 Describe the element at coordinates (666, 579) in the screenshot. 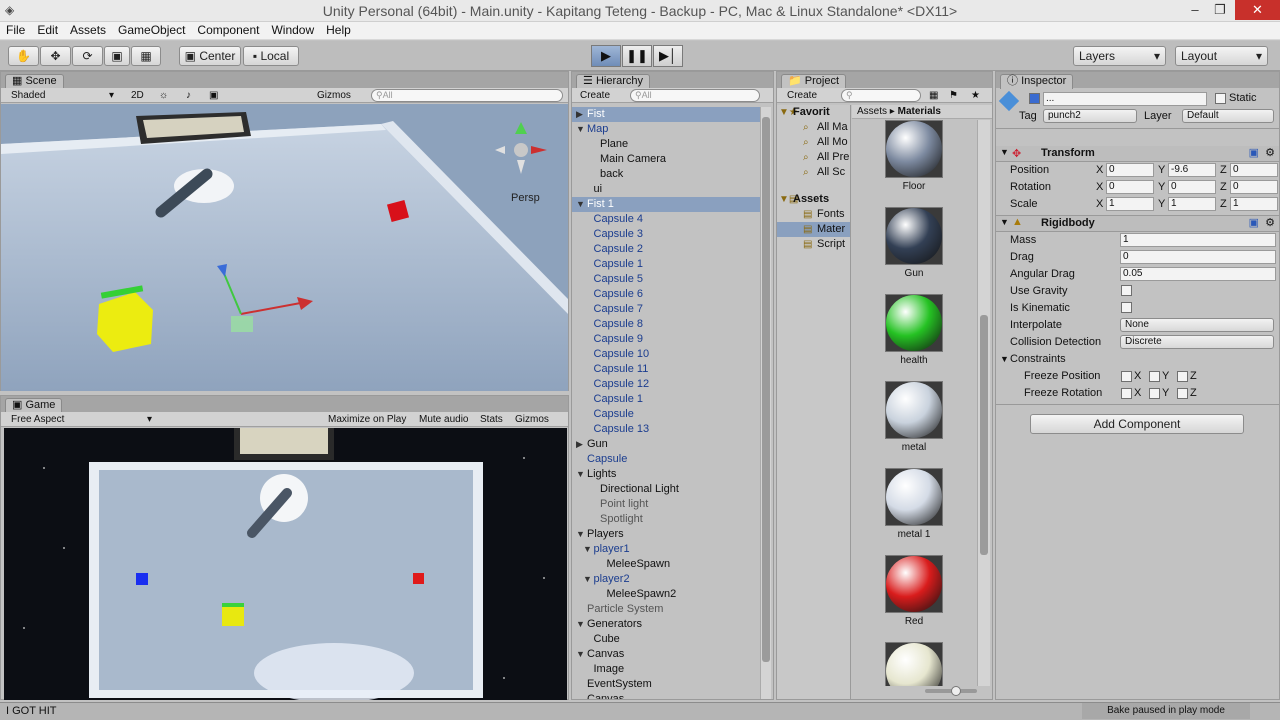

I see `hierarchy-item: ▼ player2` at that location.